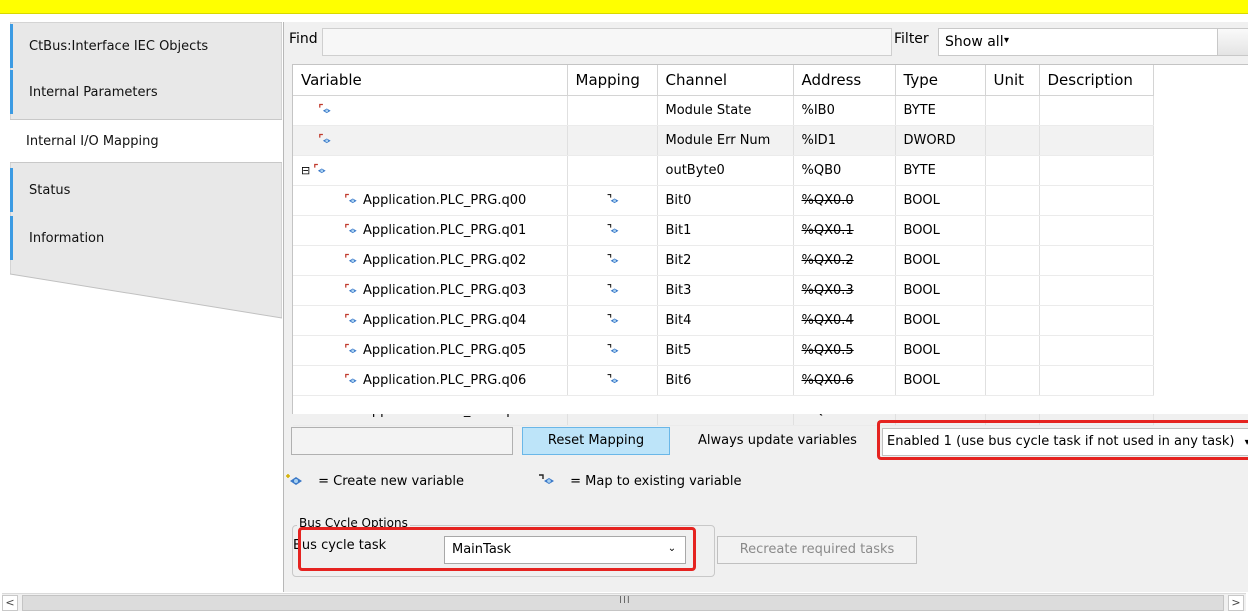 Image resolution: width=1248 pixels, height=612 pixels. Describe the element at coordinates (445, 200) in the screenshot. I see `variable-name: Application.PLC_PRG.q00` at that location.